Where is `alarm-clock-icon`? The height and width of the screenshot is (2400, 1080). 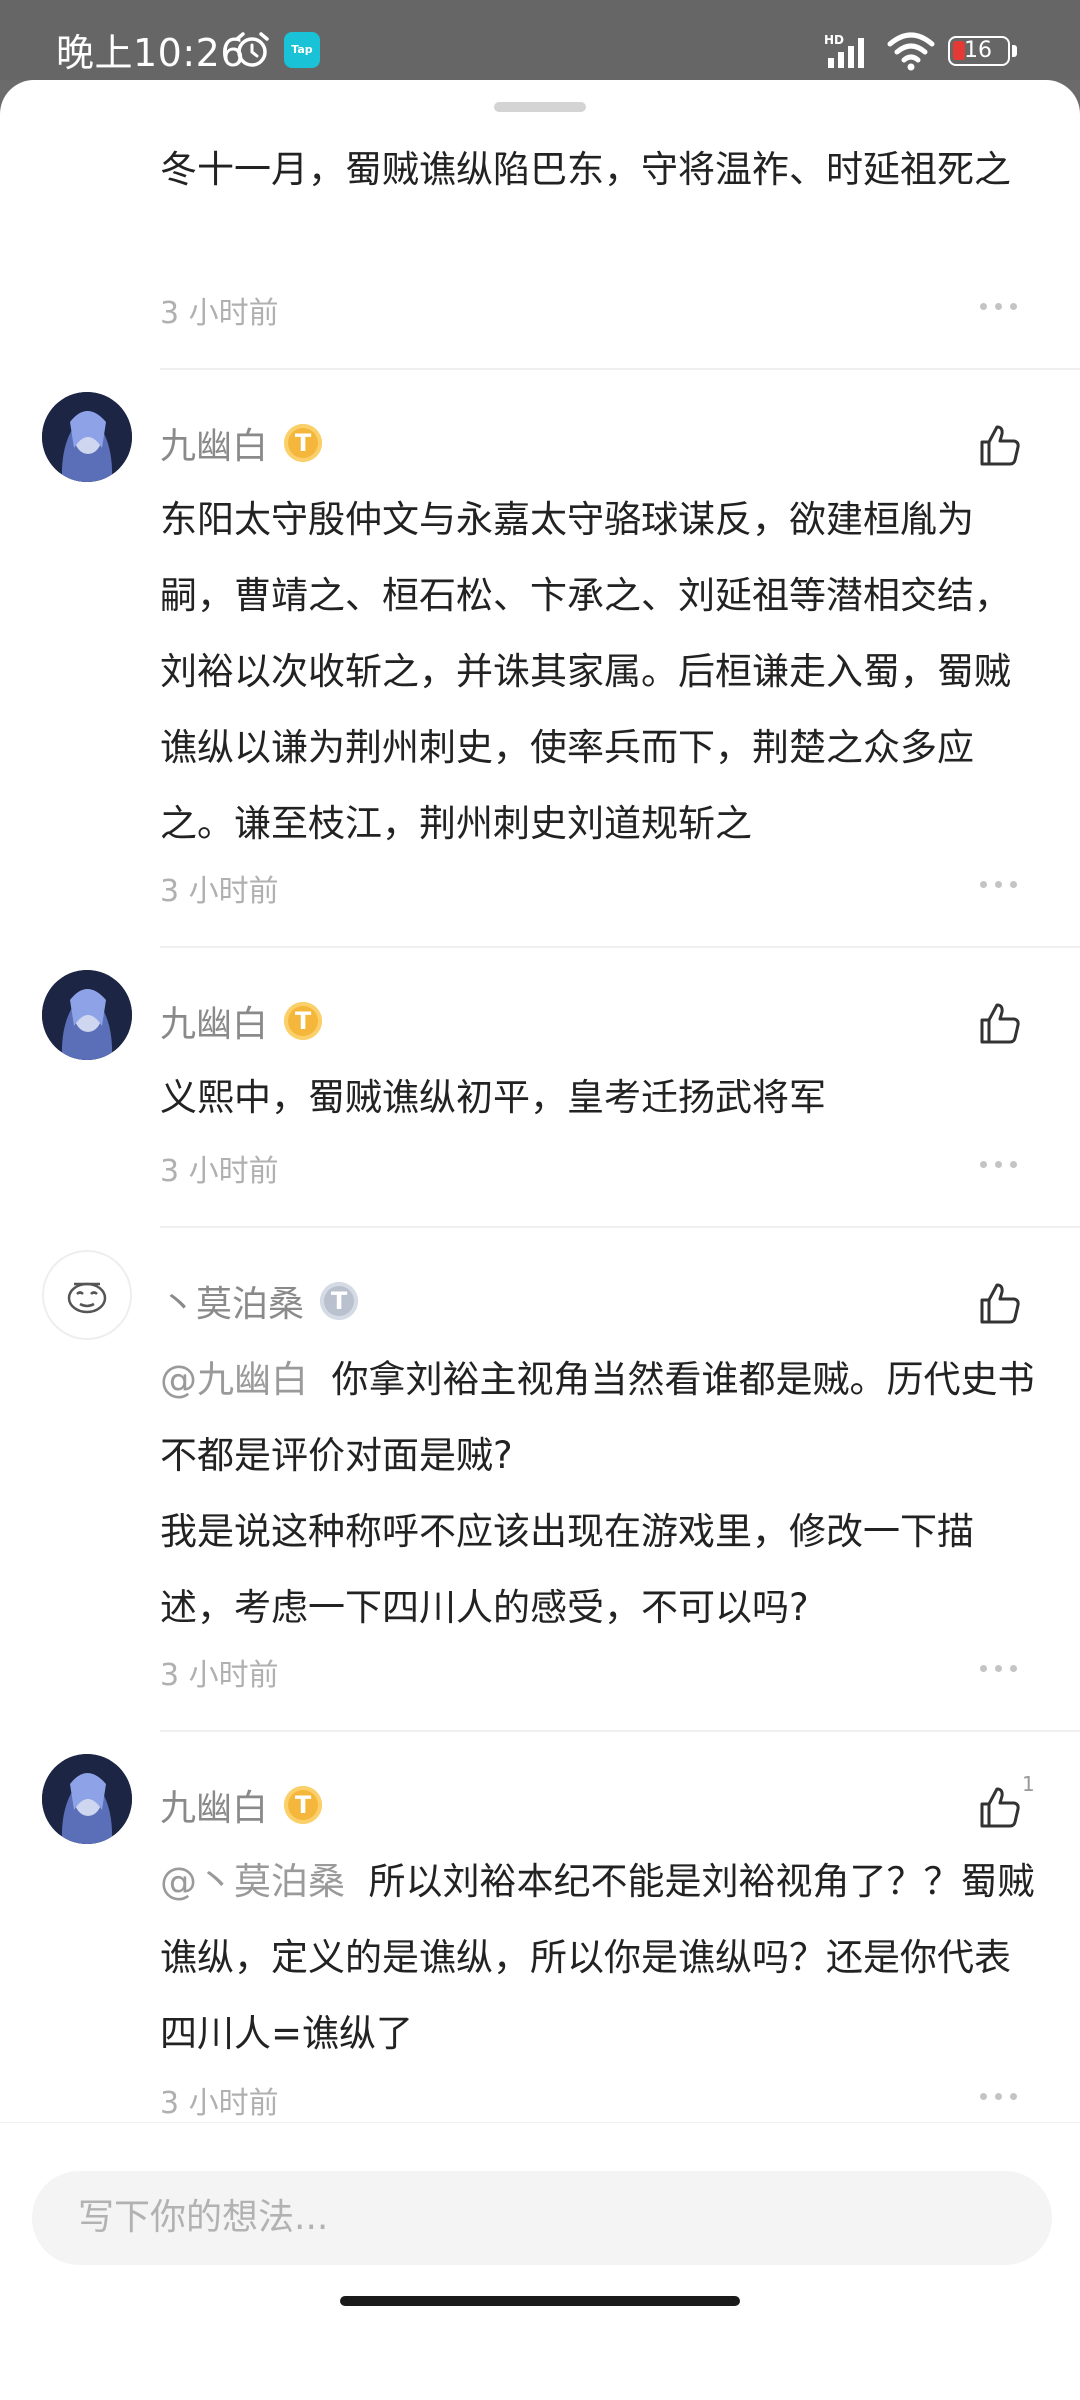
alarm-clock-icon is located at coordinates (252, 49).